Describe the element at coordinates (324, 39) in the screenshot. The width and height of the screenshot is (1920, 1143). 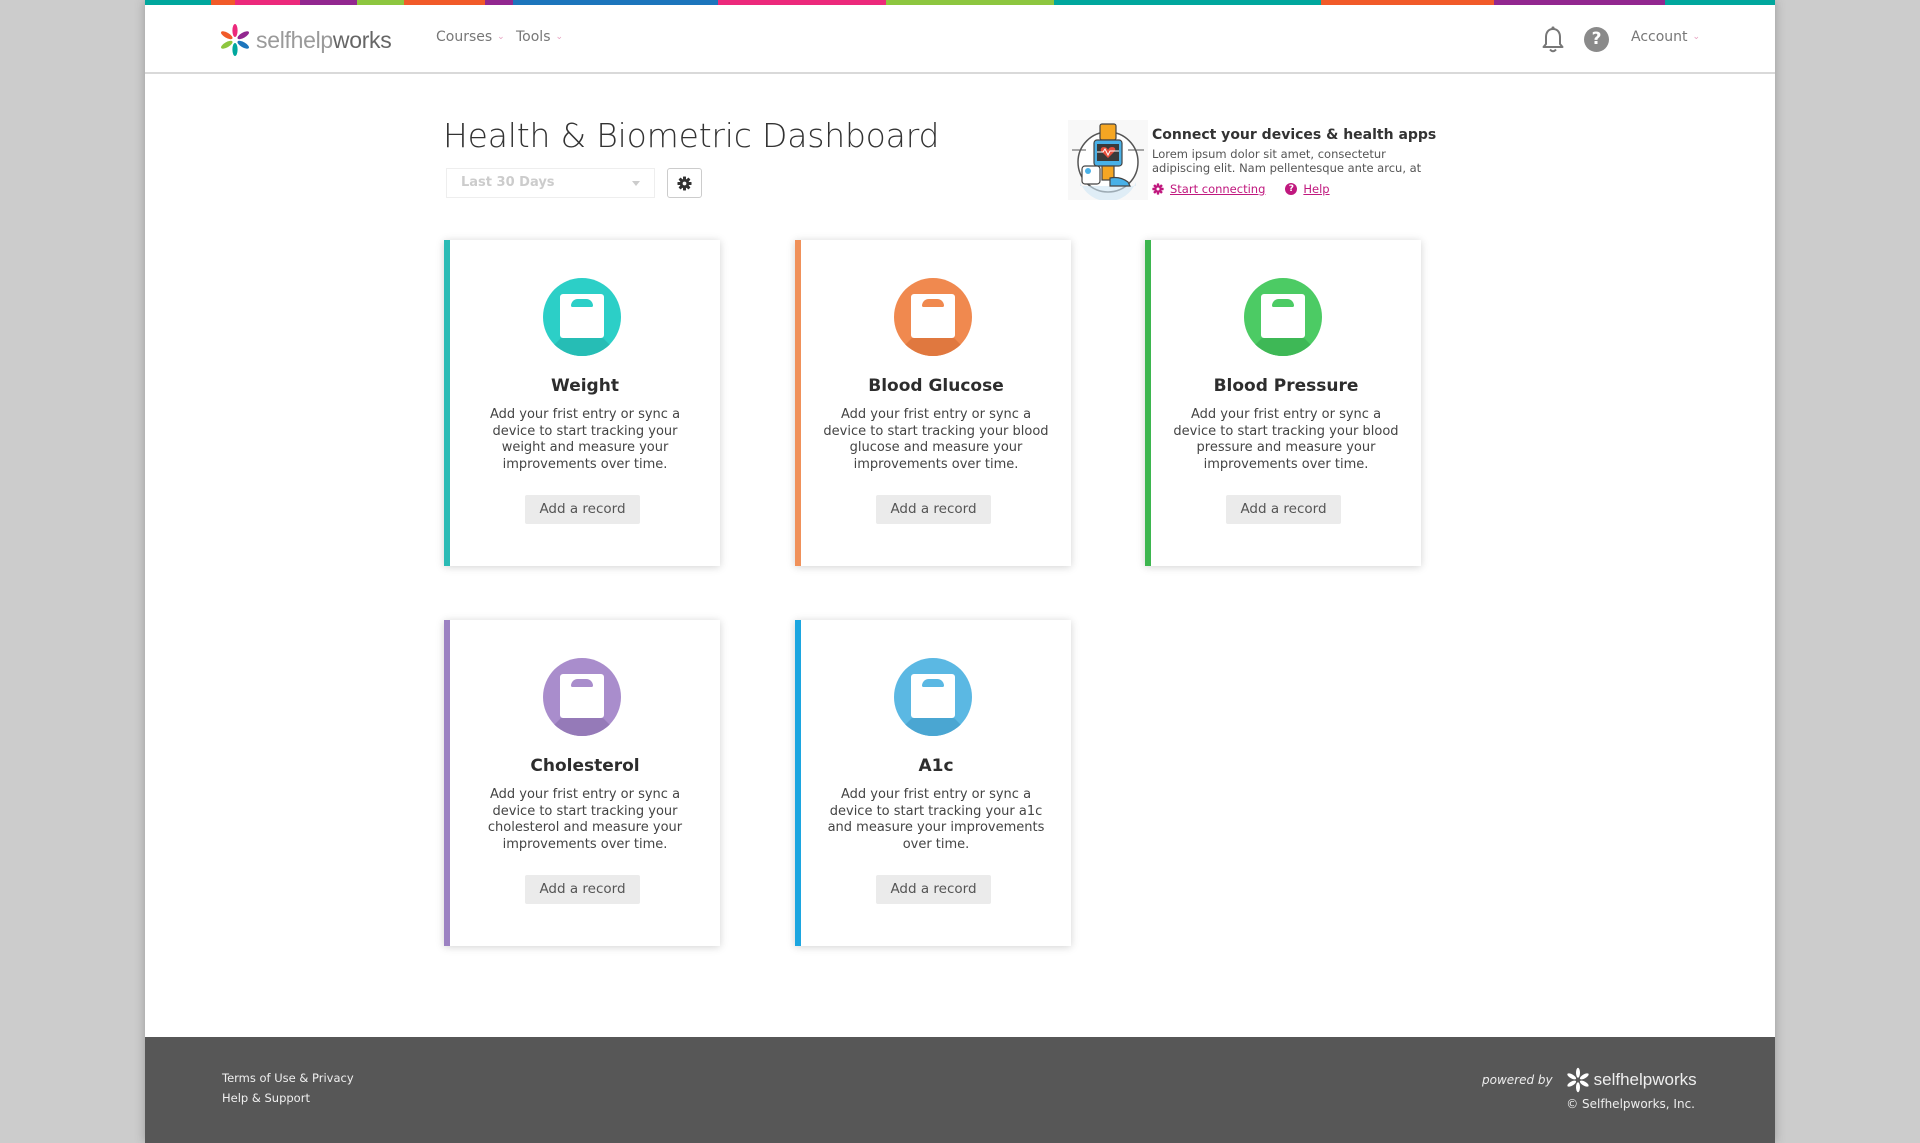
I see `logo-wordmark: selfhelpworks` at that location.